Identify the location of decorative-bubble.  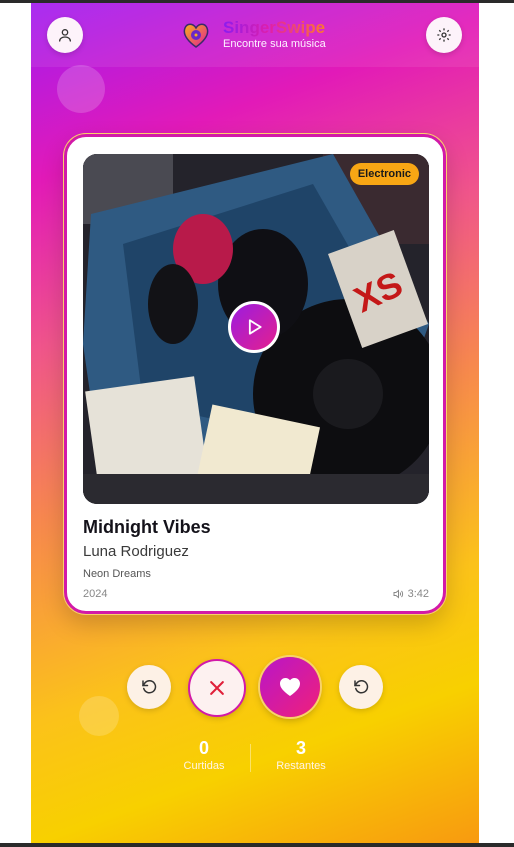
(81, 89).